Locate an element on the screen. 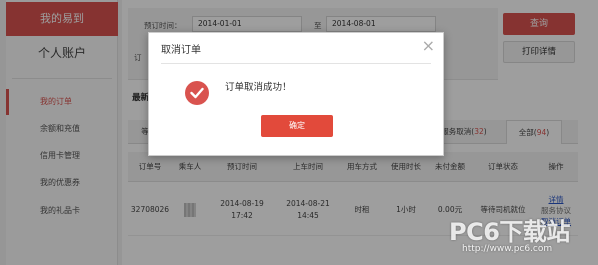 Image resolution: width=598 pixels, height=265 pixels. confirm-button: 确定 is located at coordinates (297, 126).